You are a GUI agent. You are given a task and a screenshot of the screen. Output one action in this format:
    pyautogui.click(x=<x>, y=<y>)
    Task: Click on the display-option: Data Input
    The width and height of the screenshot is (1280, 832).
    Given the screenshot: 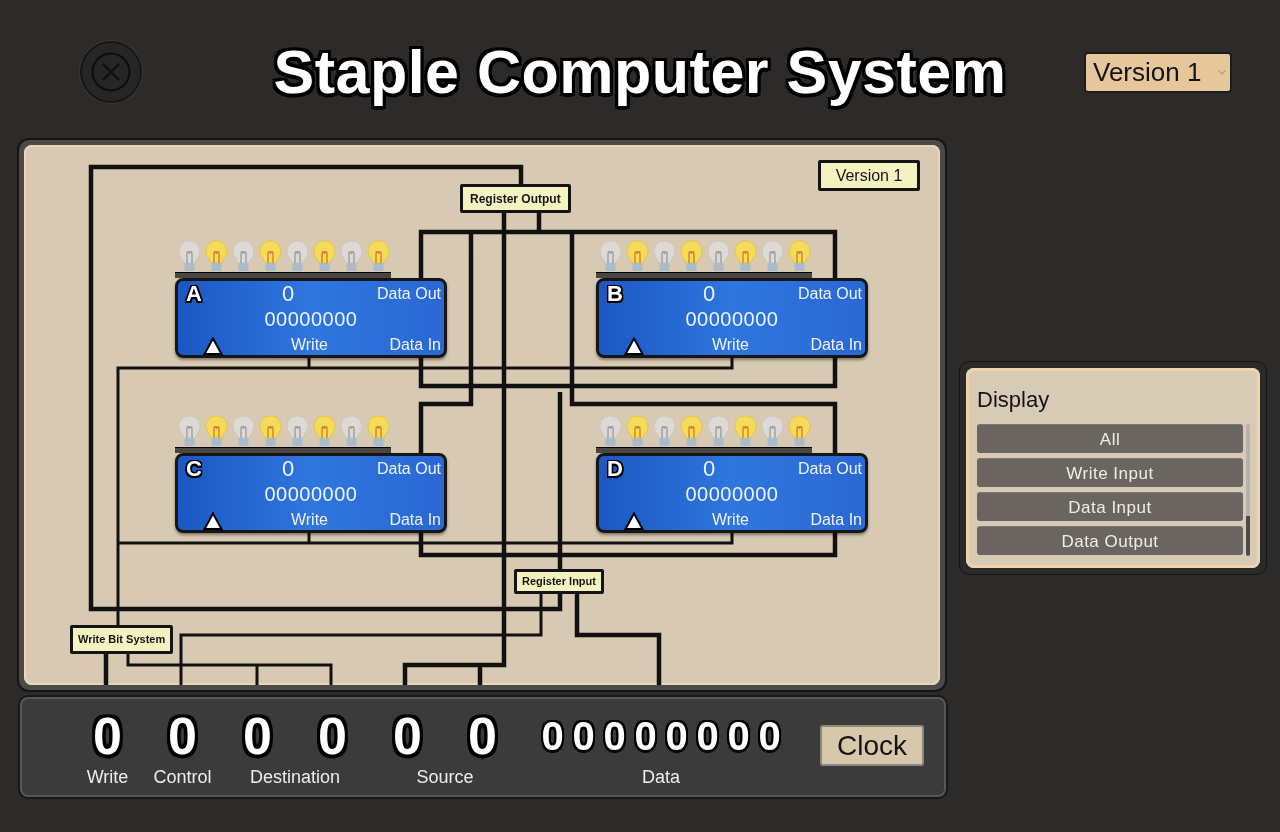 What is the action you would take?
    pyautogui.click(x=1110, y=506)
    